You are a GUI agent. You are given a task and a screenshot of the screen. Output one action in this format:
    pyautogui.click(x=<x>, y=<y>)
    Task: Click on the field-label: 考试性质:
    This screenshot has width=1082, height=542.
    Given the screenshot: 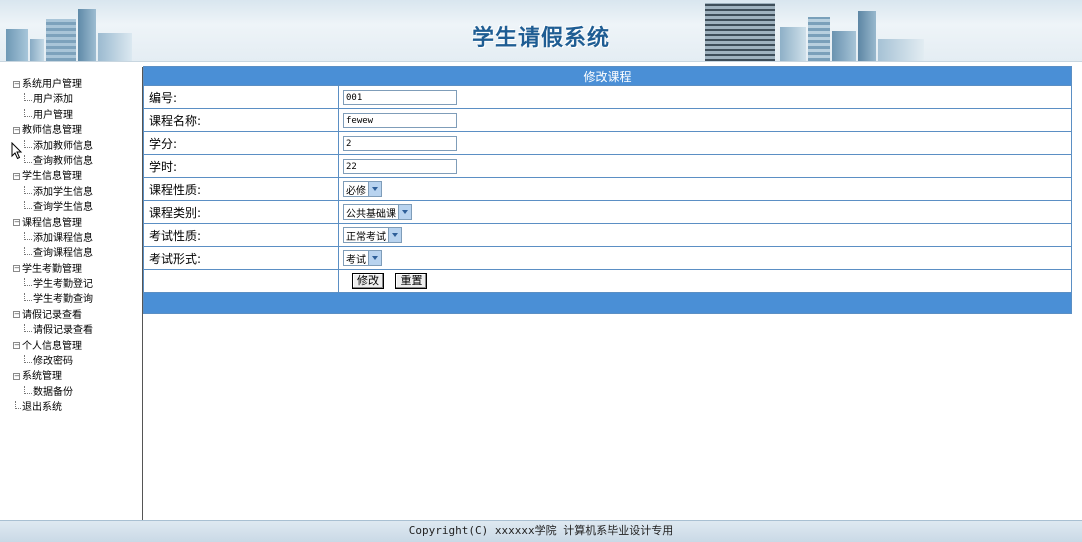 What is the action you would take?
    pyautogui.click(x=241, y=235)
    